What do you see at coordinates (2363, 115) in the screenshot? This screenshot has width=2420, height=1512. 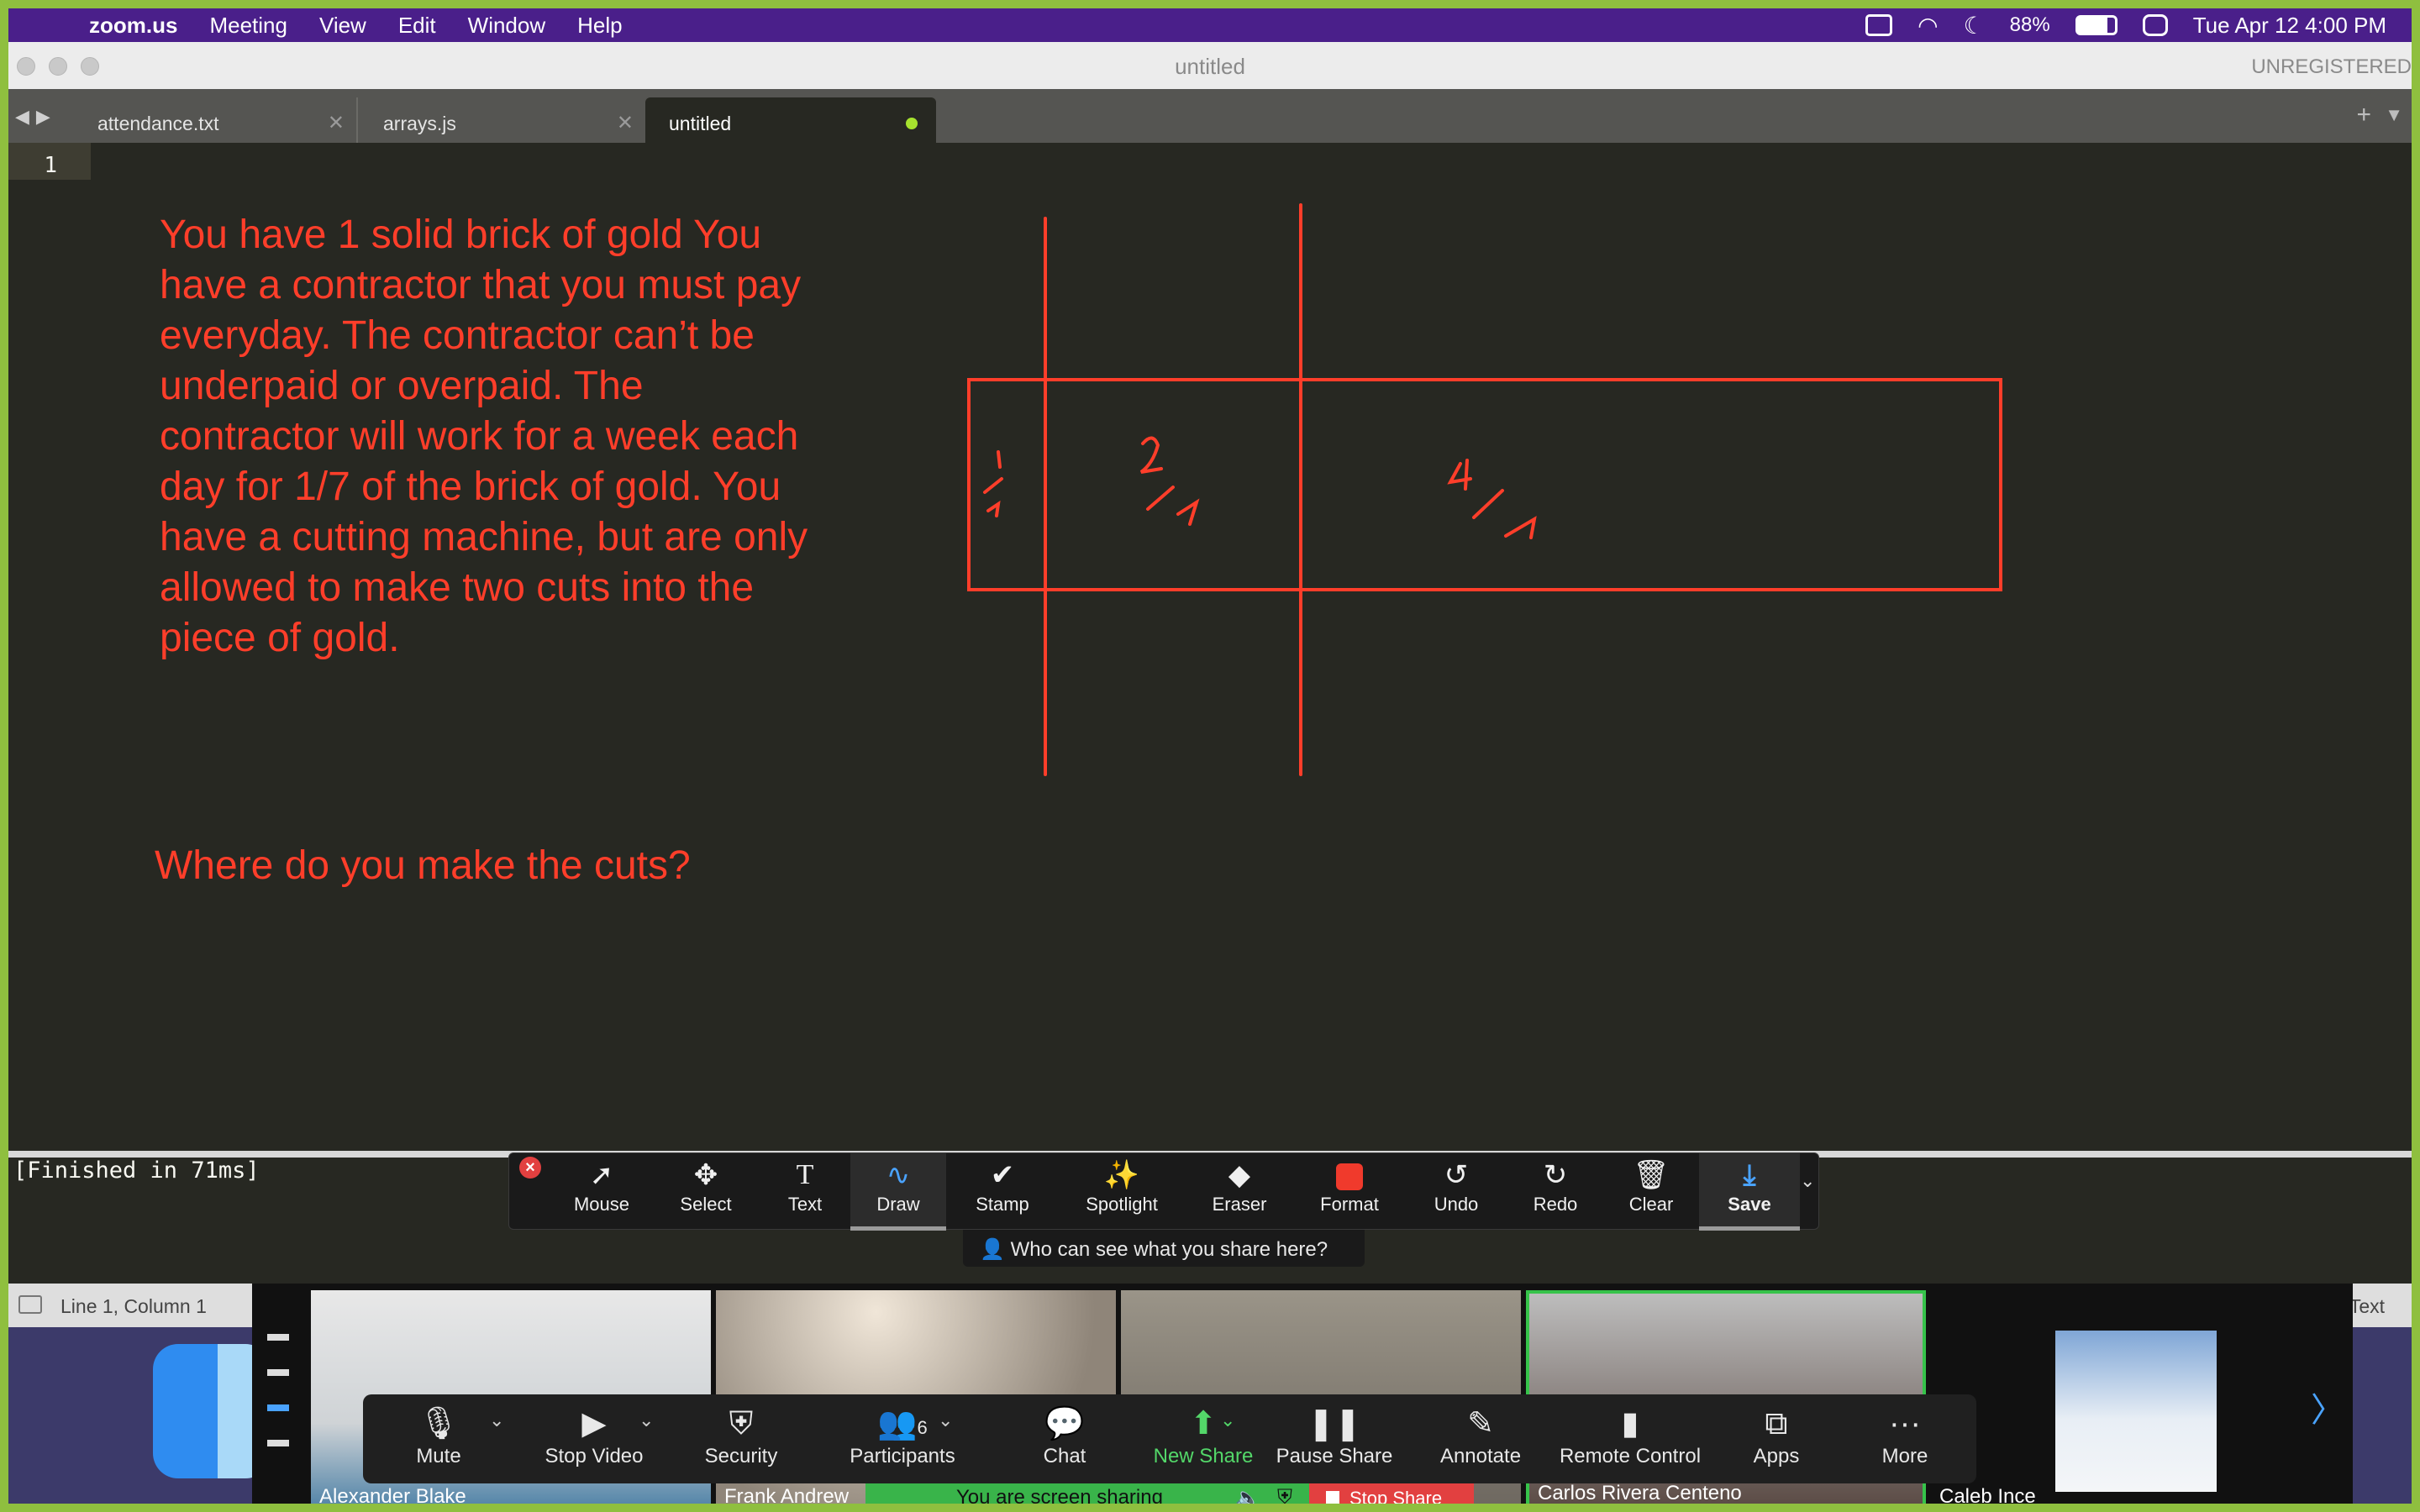 I see `new-tab-icon: +` at bounding box center [2363, 115].